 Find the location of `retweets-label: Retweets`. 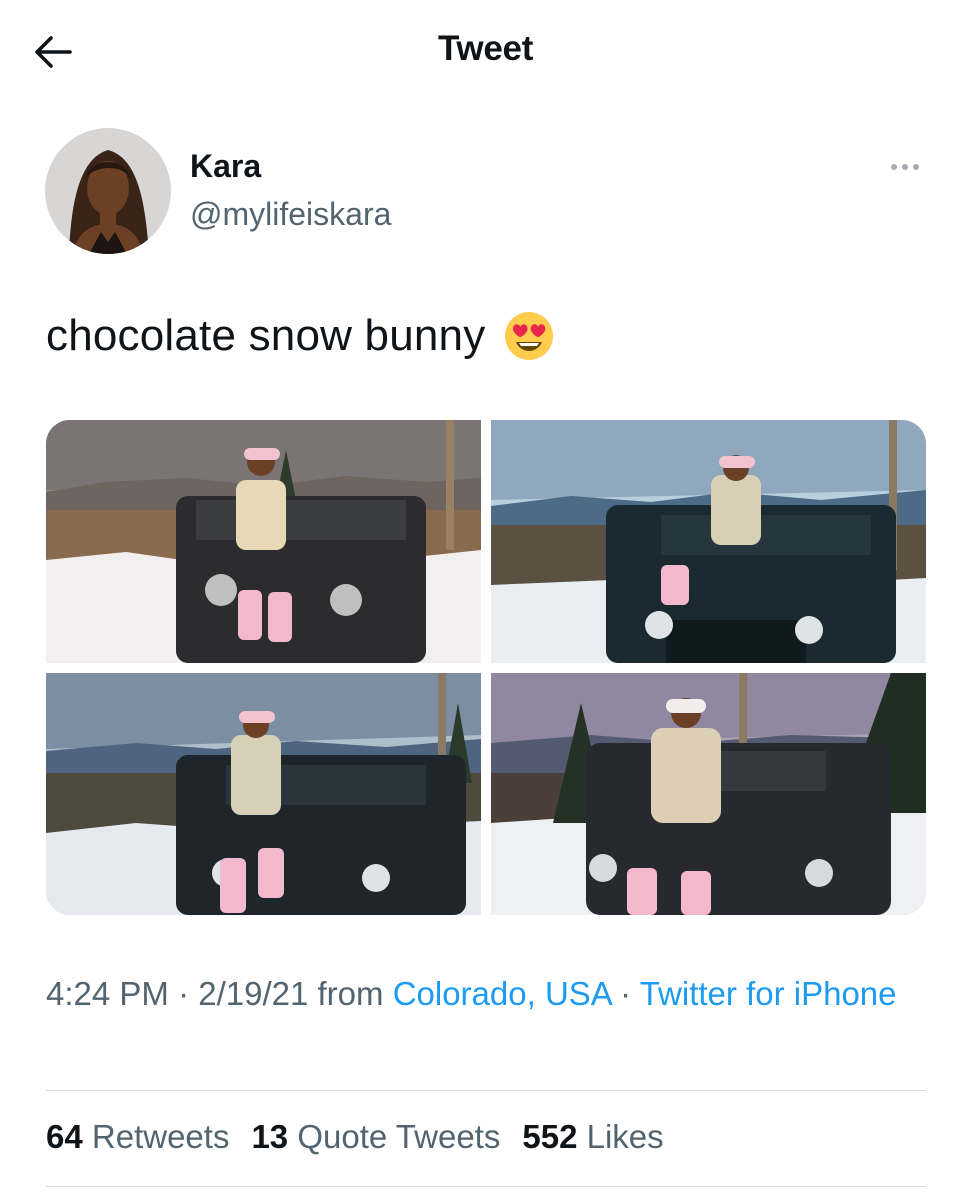

retweets-label: Retweets is located at coordinates (160, 1136).